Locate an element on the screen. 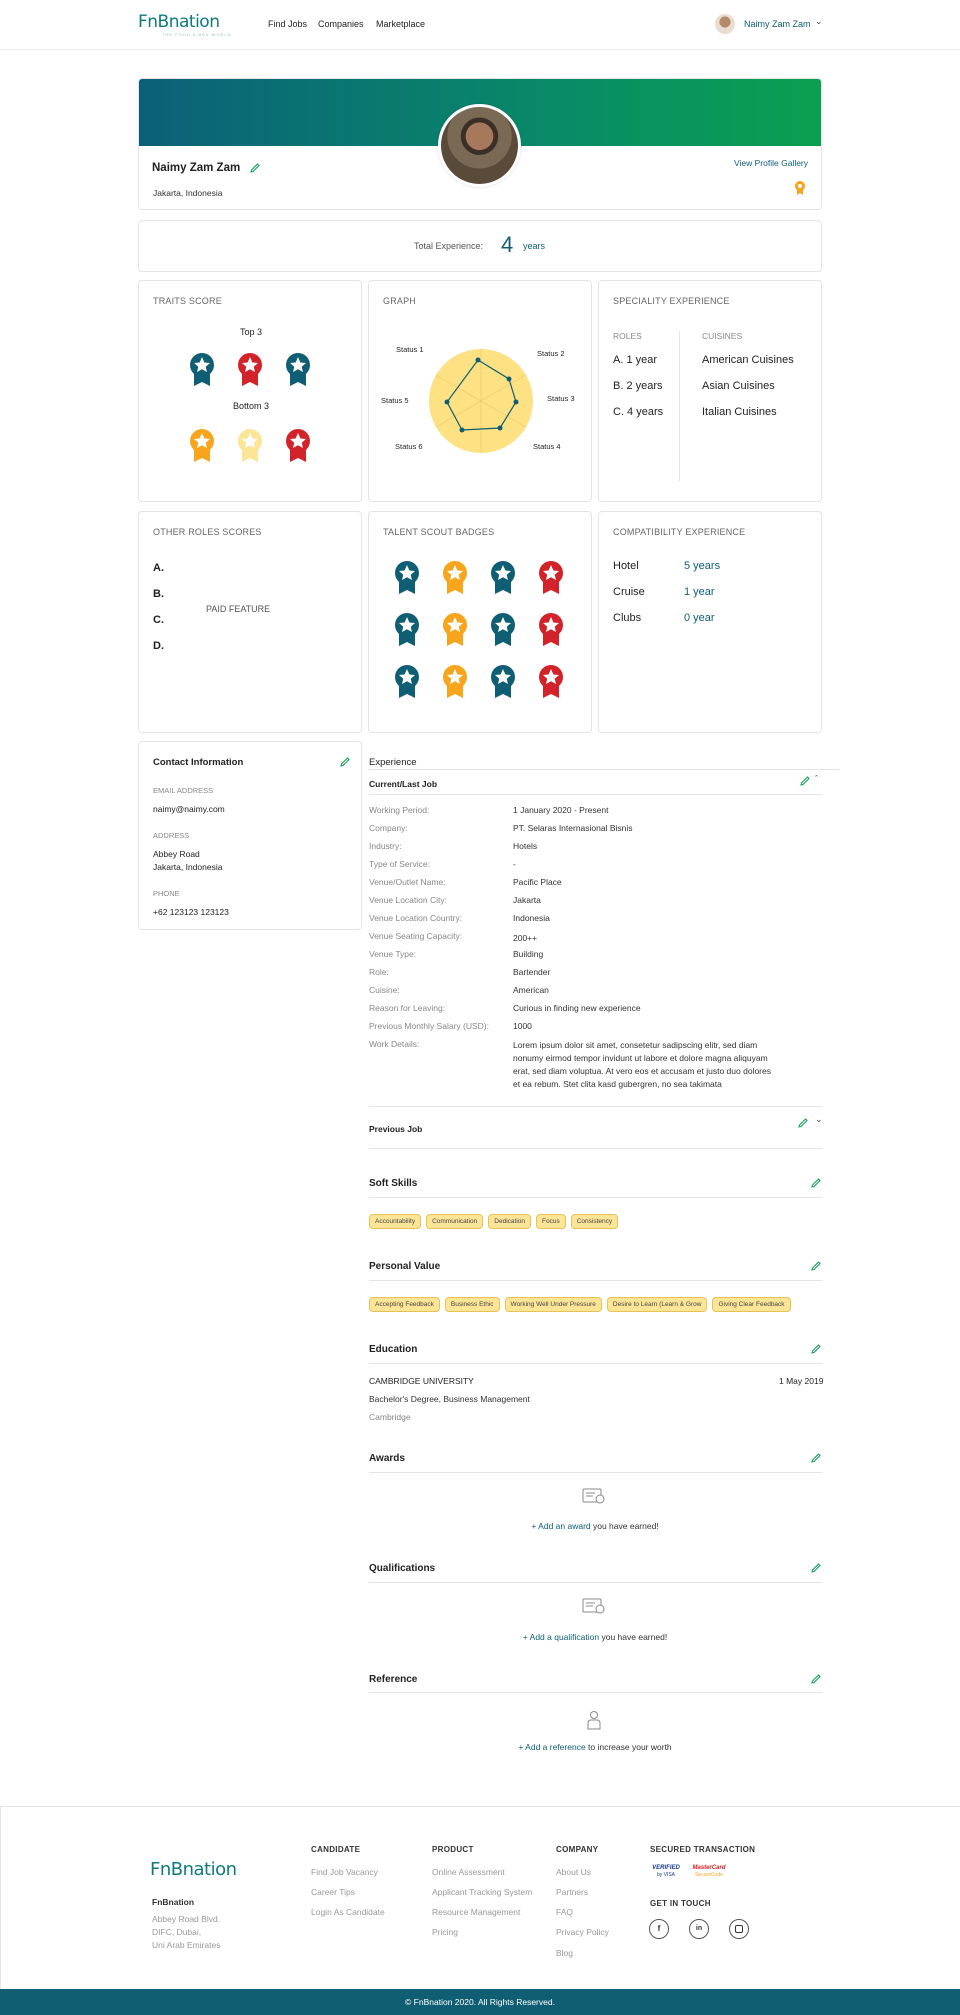 This screenshot has width=960, height=2015. job-row-label: Previous Monthly Salary (USD): is located at coordinates (429, 1026).